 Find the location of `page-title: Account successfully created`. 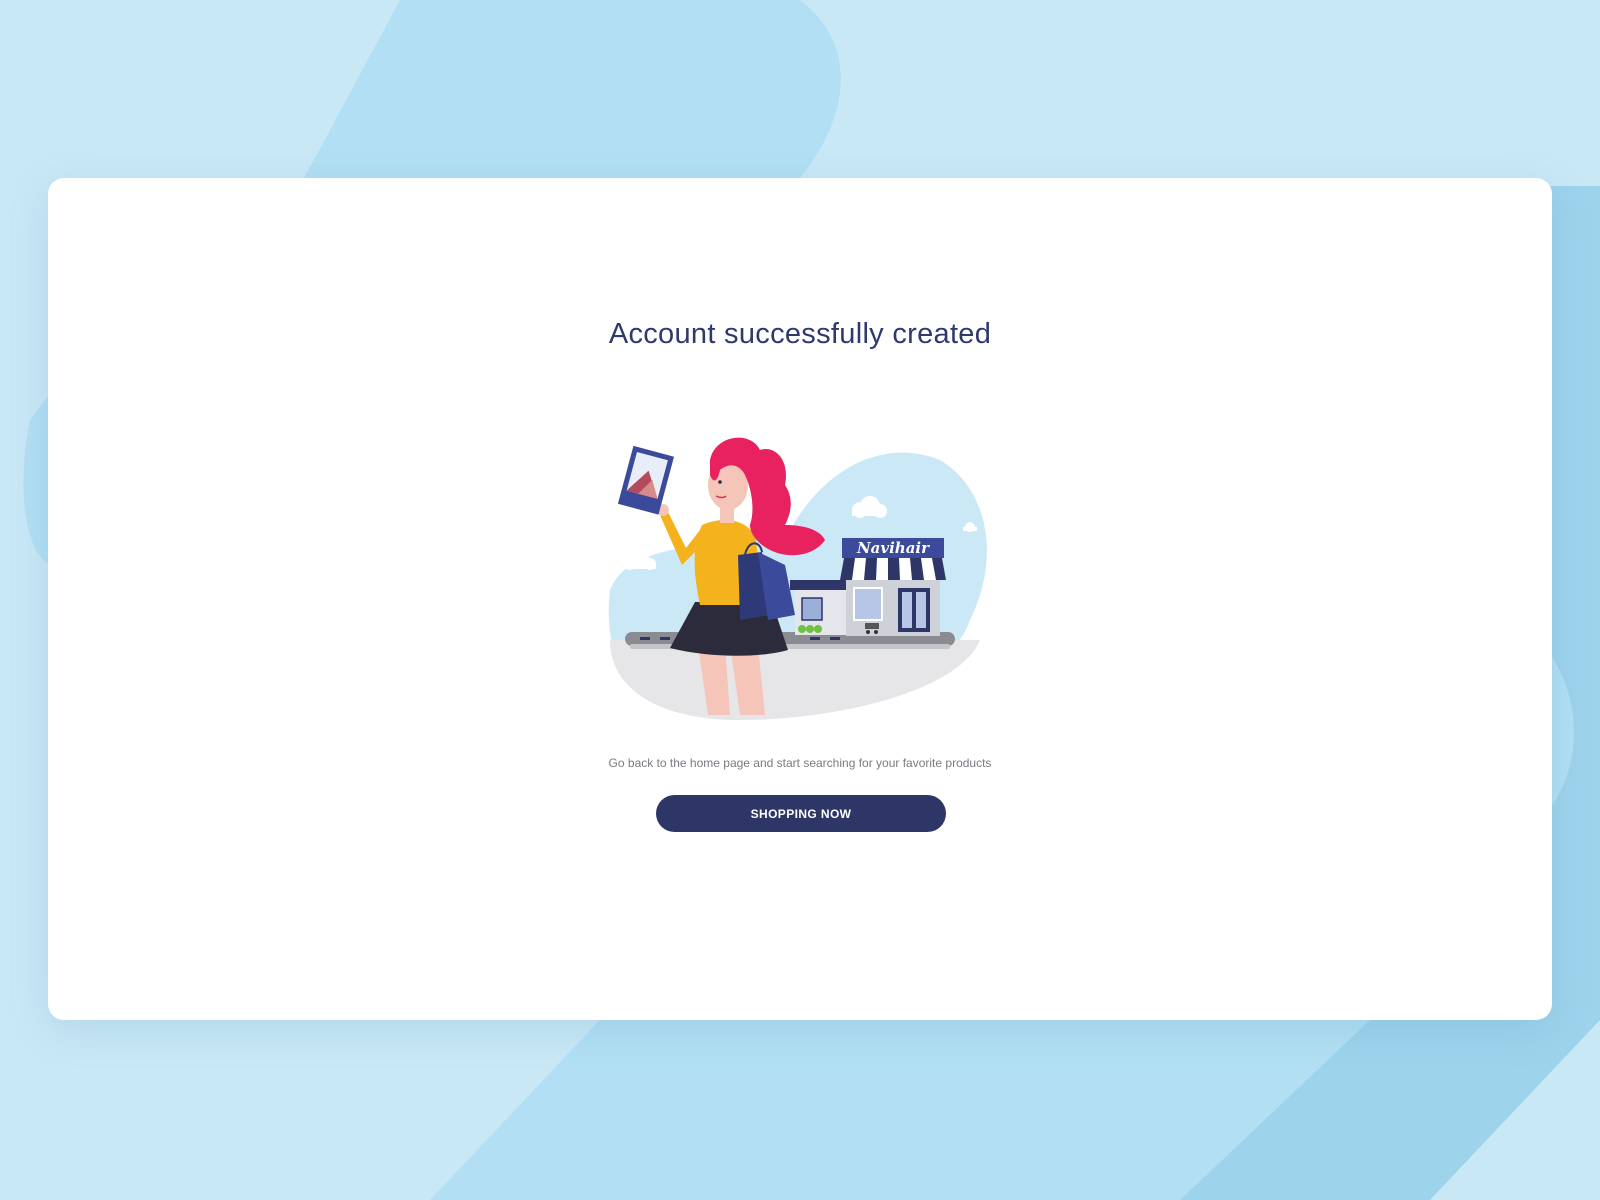

page-title: Account successfully created is located at coordinates (800, 334).